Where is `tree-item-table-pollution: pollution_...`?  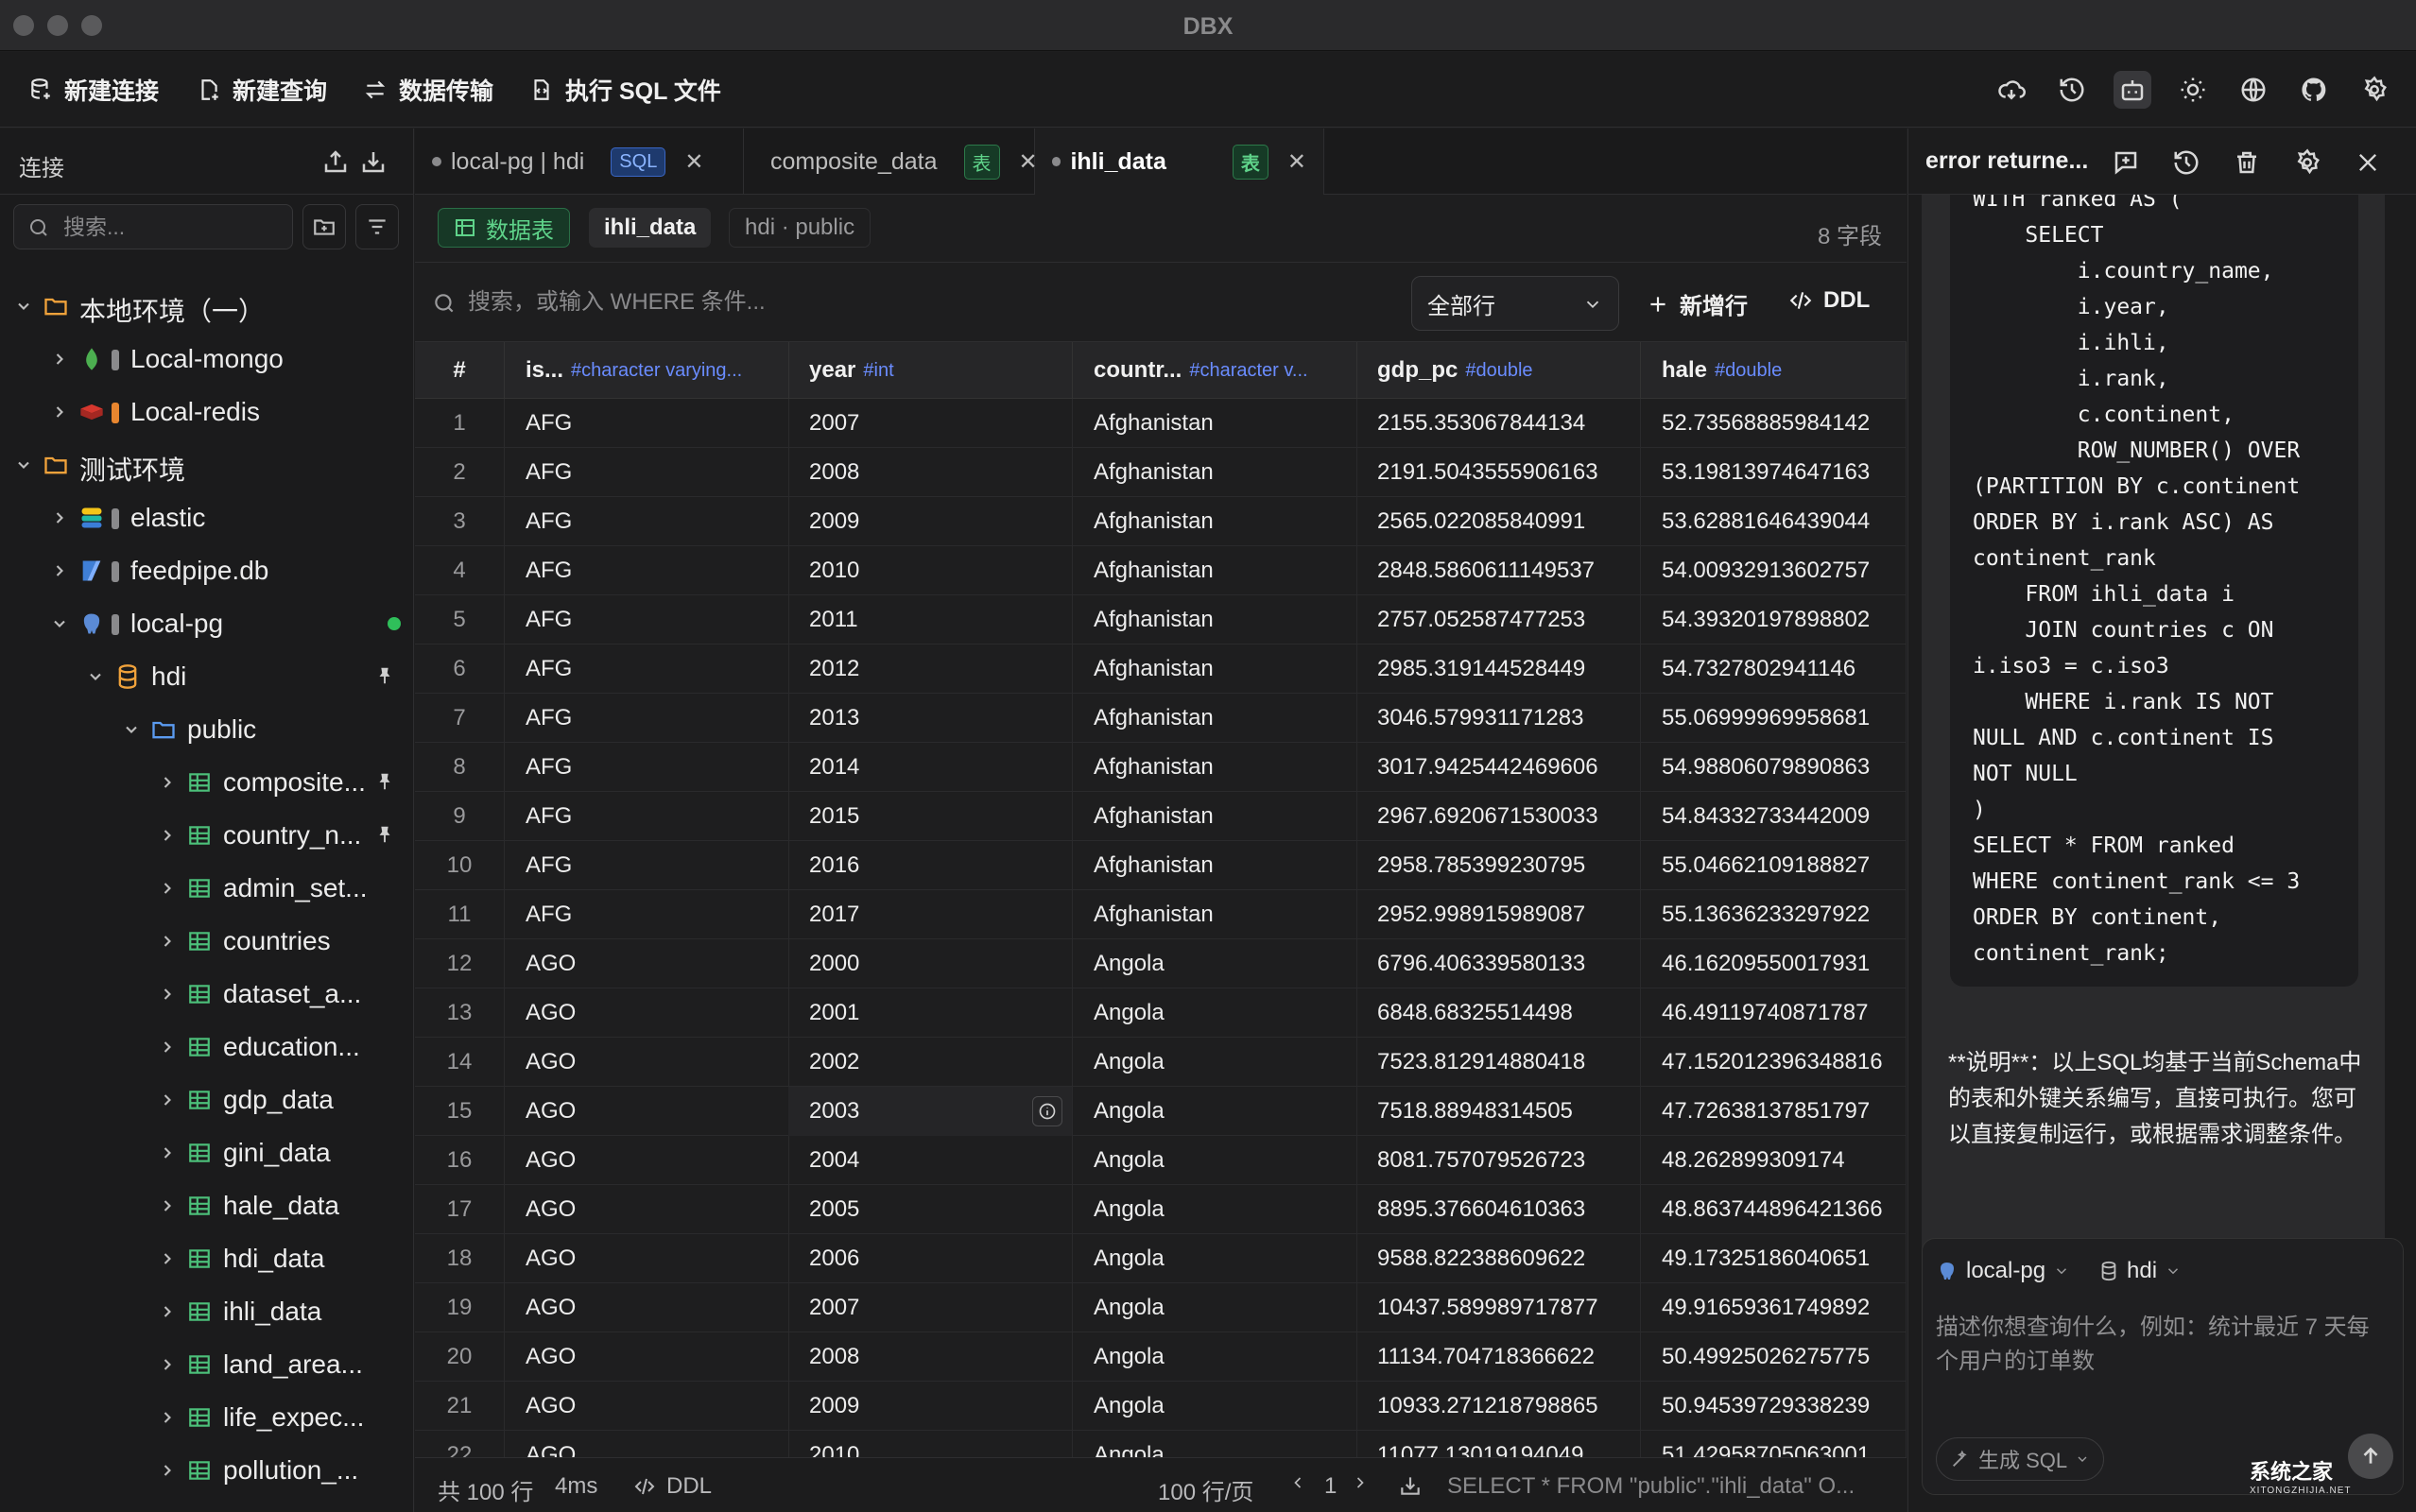
tree-item-table-pollution: pollution_... is located at coordinates (206, 1470).